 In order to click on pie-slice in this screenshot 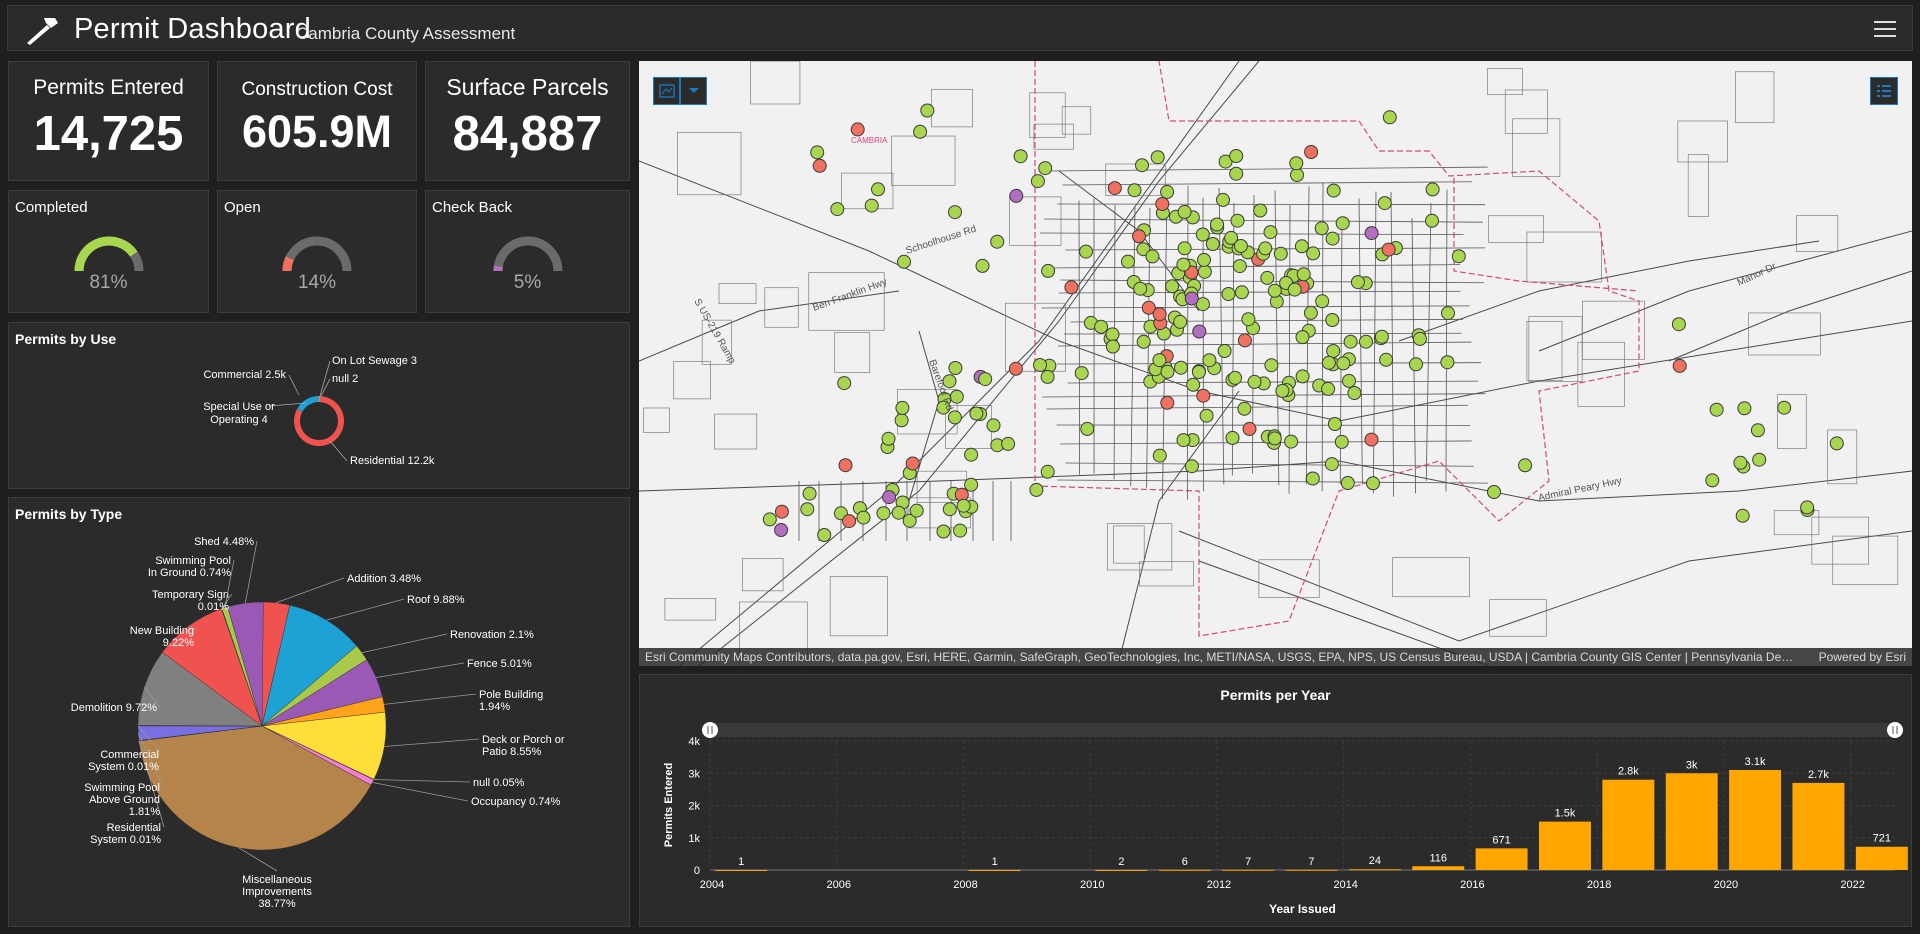, I will do `click(308, 404)`.